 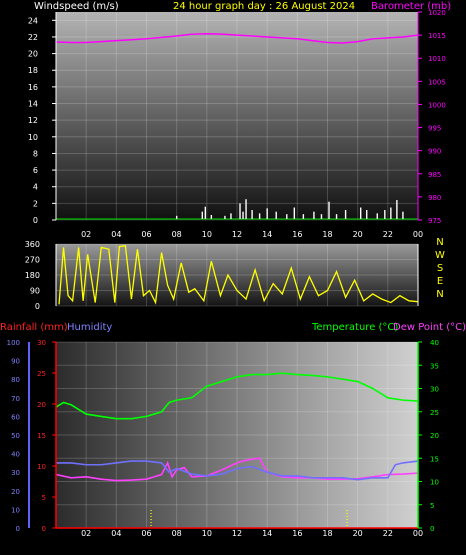 I want to click on compass-label: E, so click(x=440, y=281).